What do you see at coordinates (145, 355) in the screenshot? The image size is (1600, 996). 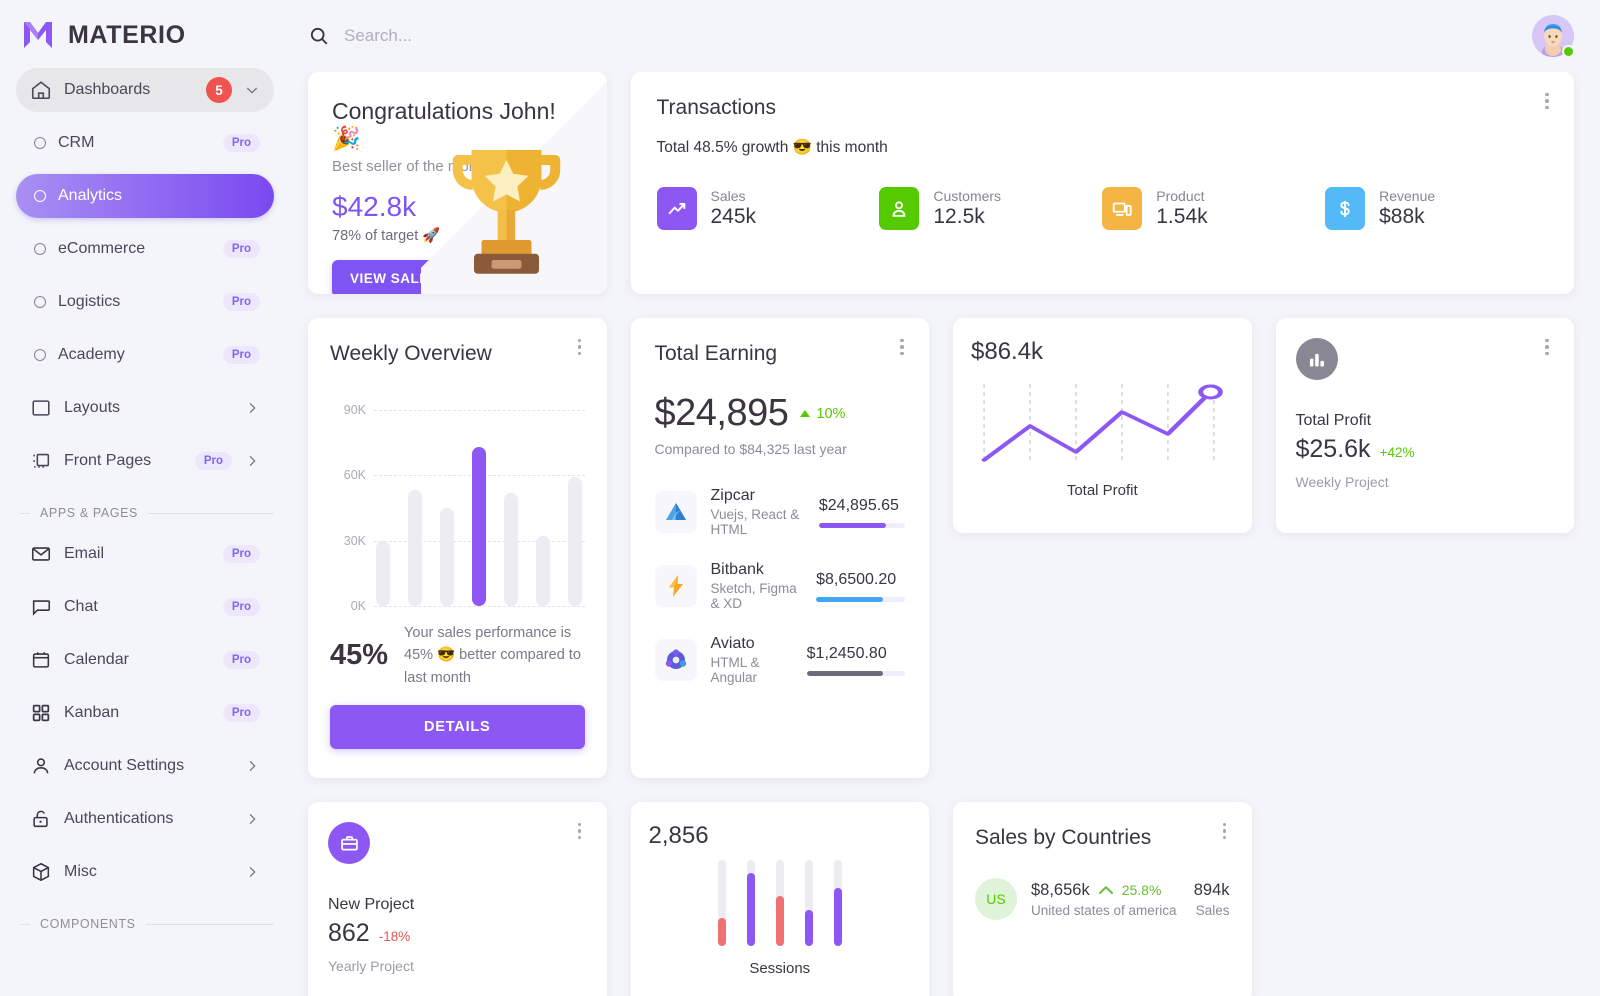 I see `sidebar-item-academy: Academy Pro` at bounding box center [145, 355].